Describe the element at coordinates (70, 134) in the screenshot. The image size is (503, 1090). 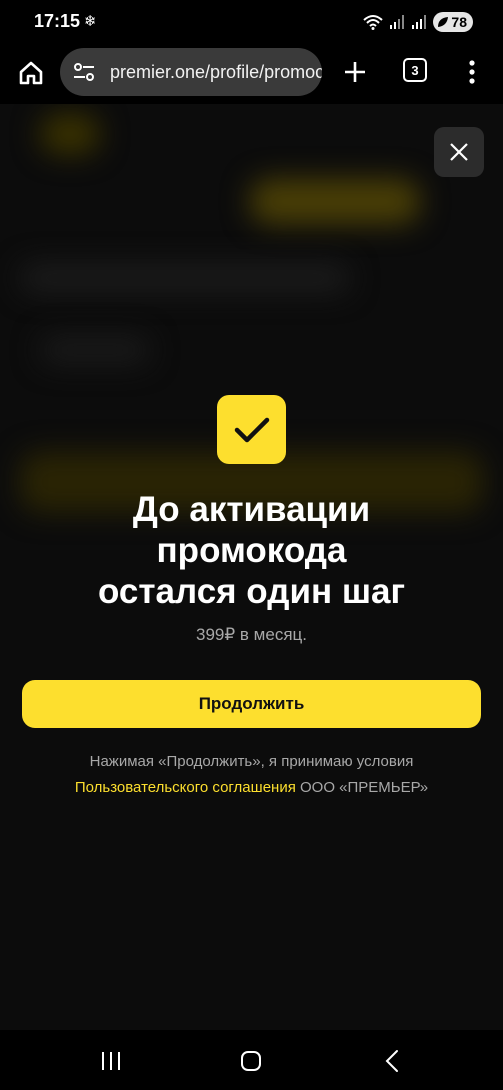
I see `blurred-logo` at that location.